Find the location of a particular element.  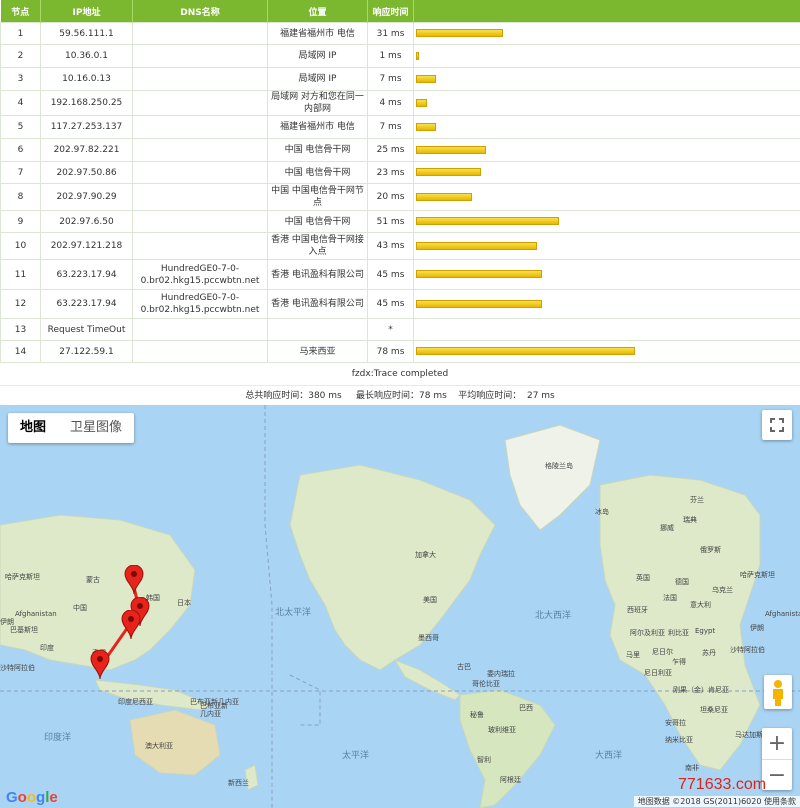

country-label: 英国 is located at coordinates (643, 578).